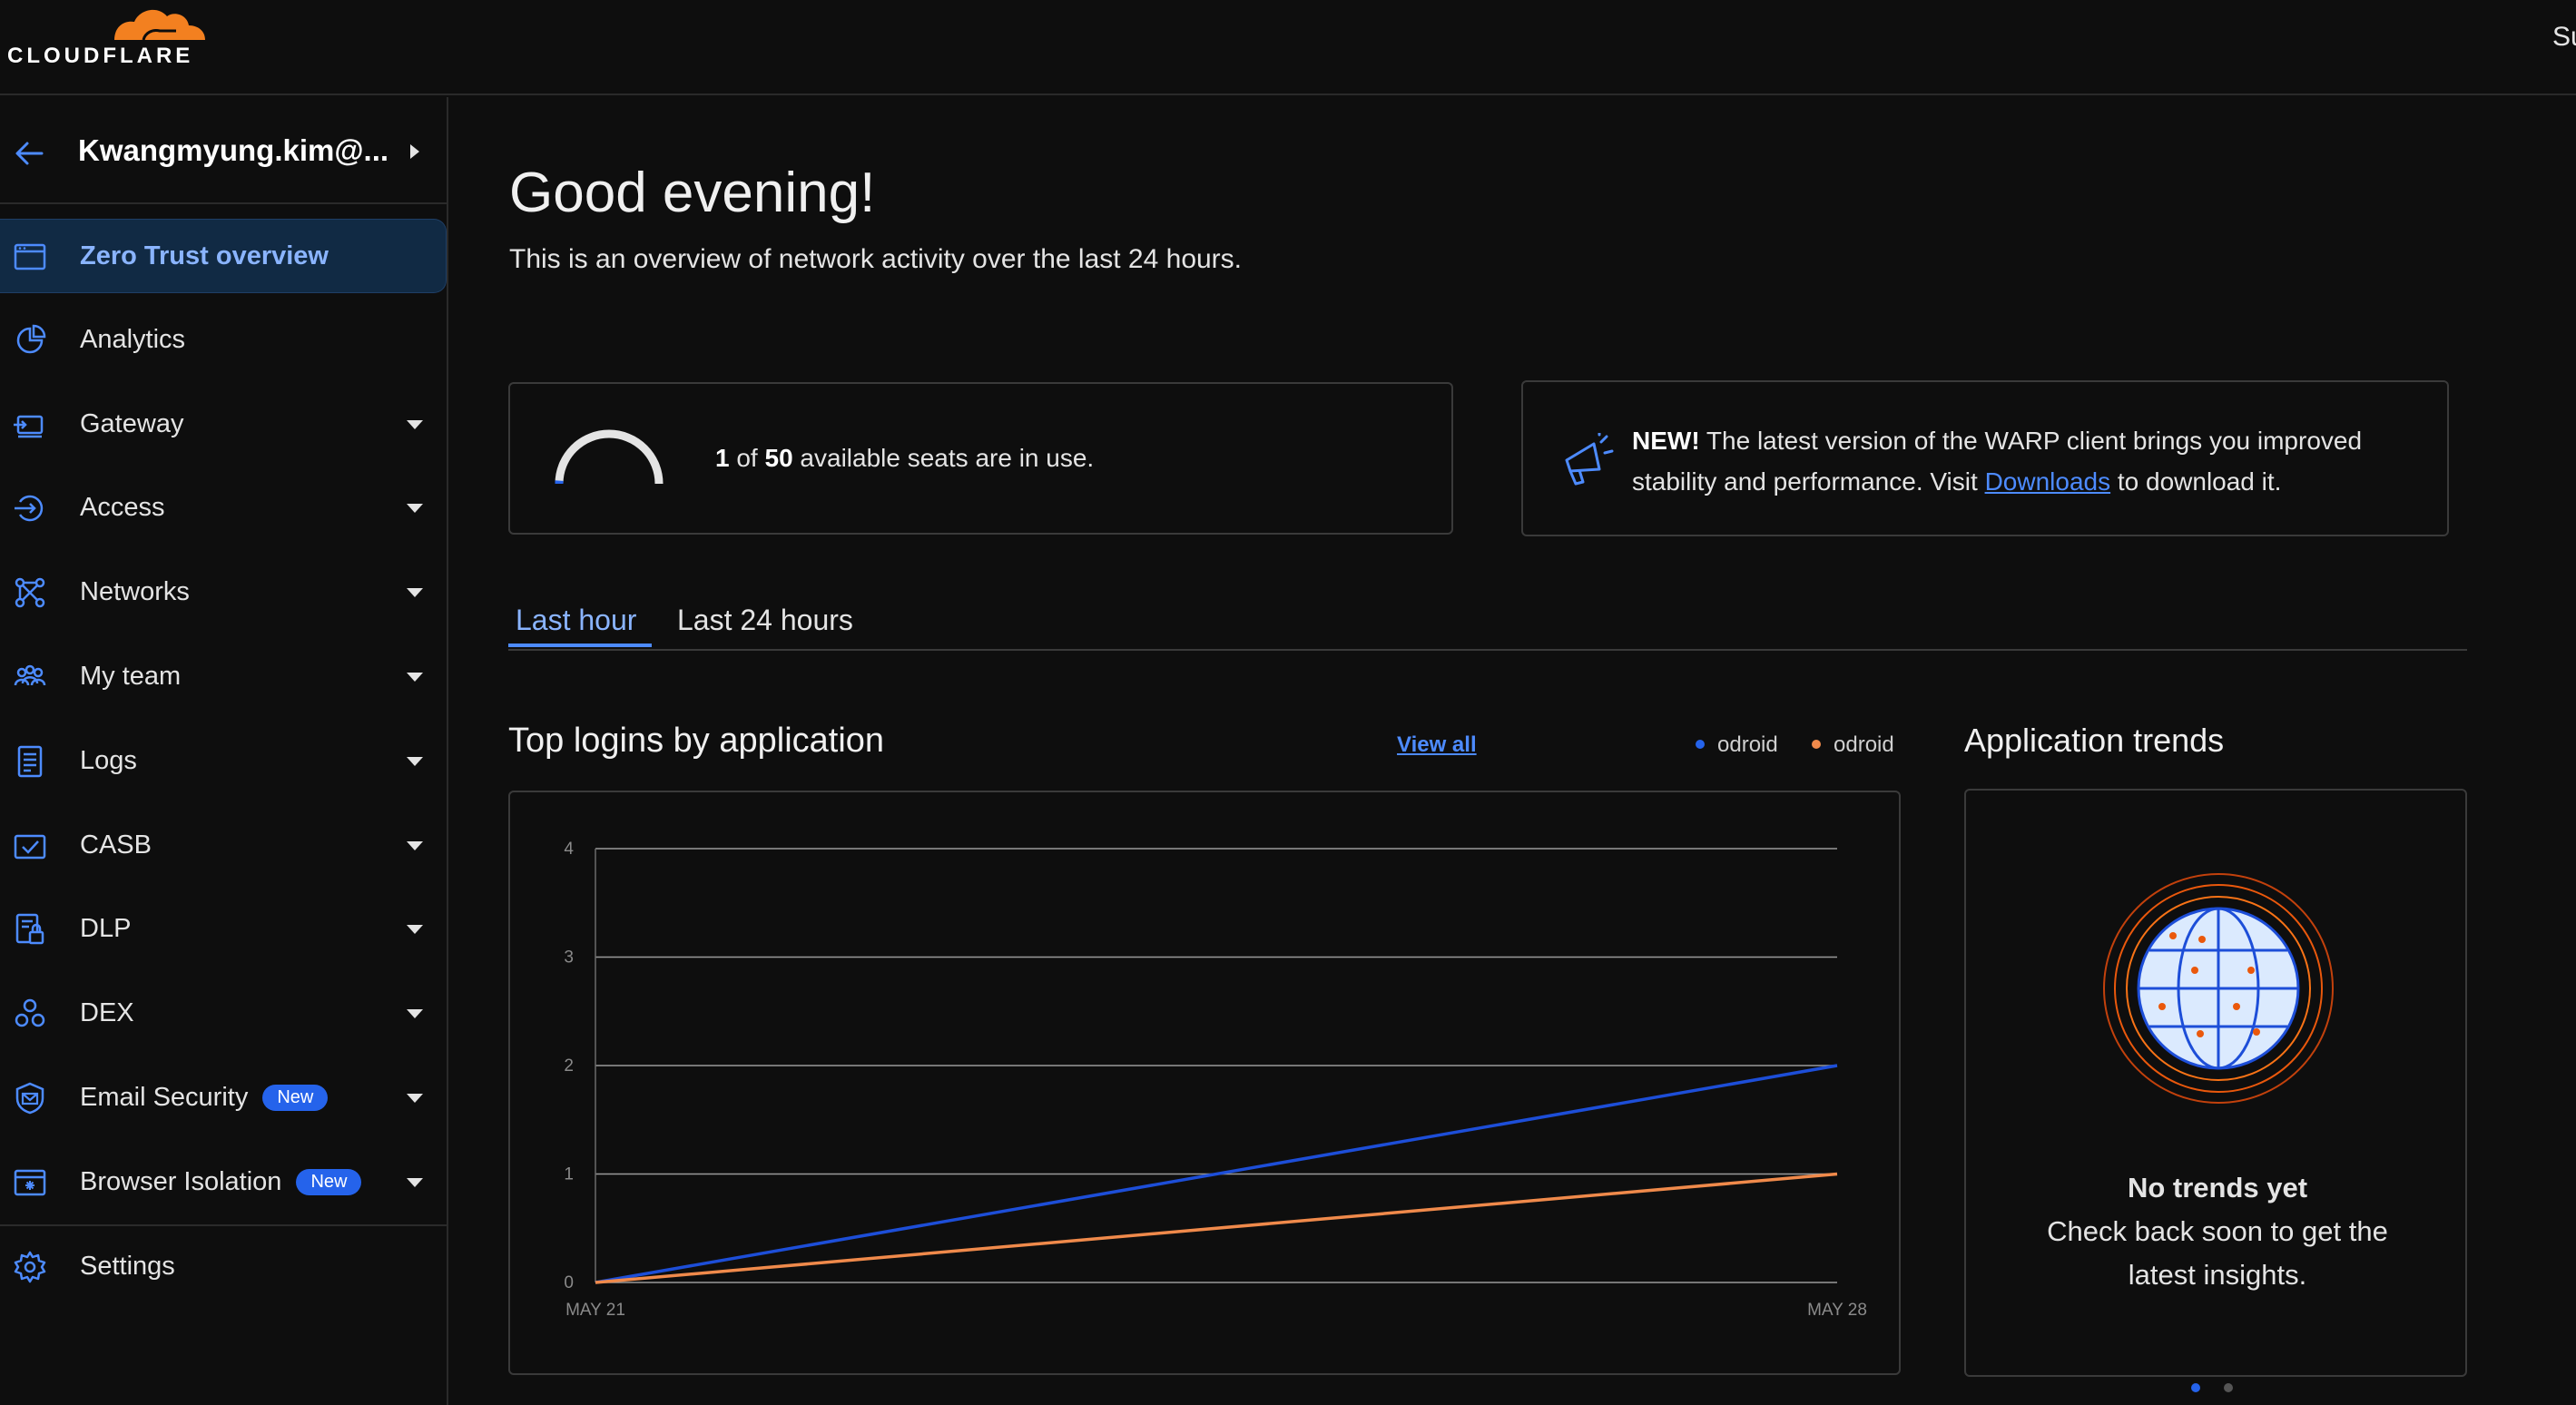 Image resolution: width=2576 pixels, height=1405 pixels. I want to click on logs-icon, so click(30, 761).